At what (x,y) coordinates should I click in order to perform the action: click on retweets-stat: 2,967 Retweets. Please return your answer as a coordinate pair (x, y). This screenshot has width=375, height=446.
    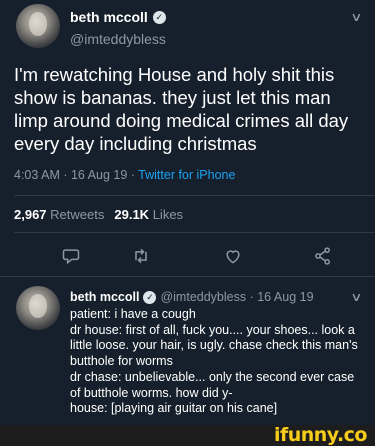
    Looking at the image, I should click on (59, 214).